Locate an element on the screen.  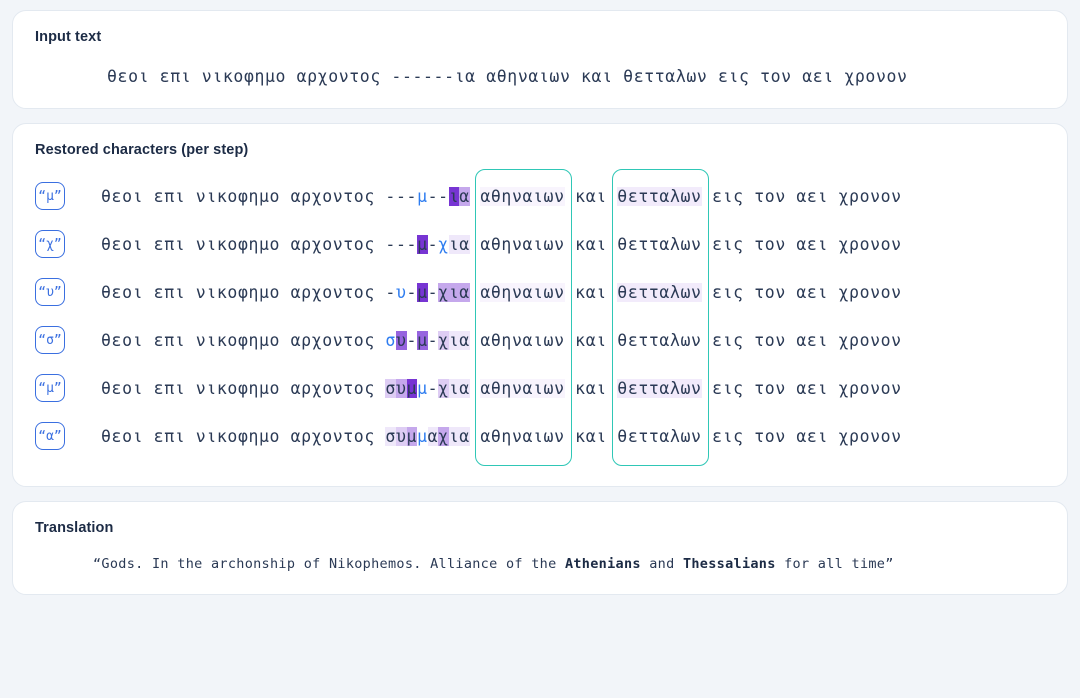
restored-gap: ---μ-χια is located at coordinates (427, 244).